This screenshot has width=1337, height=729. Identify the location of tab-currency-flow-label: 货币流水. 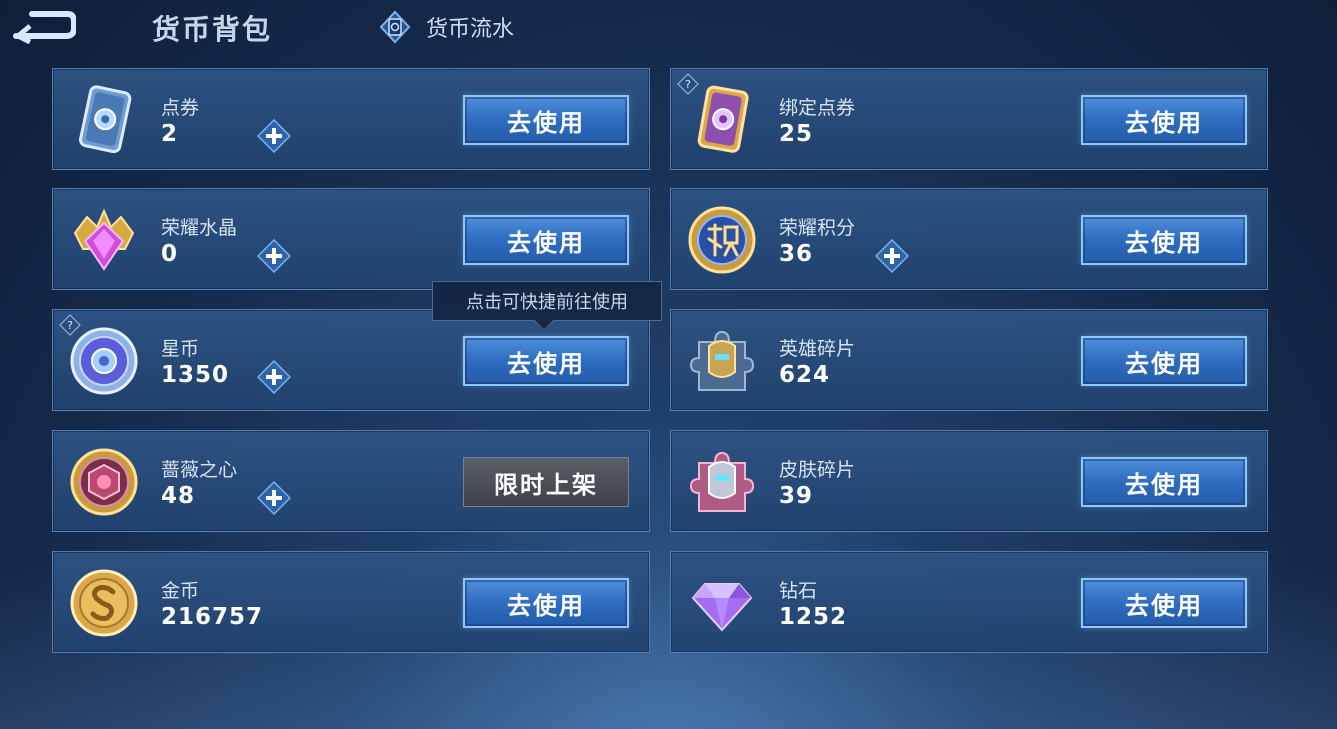
(470, 29).